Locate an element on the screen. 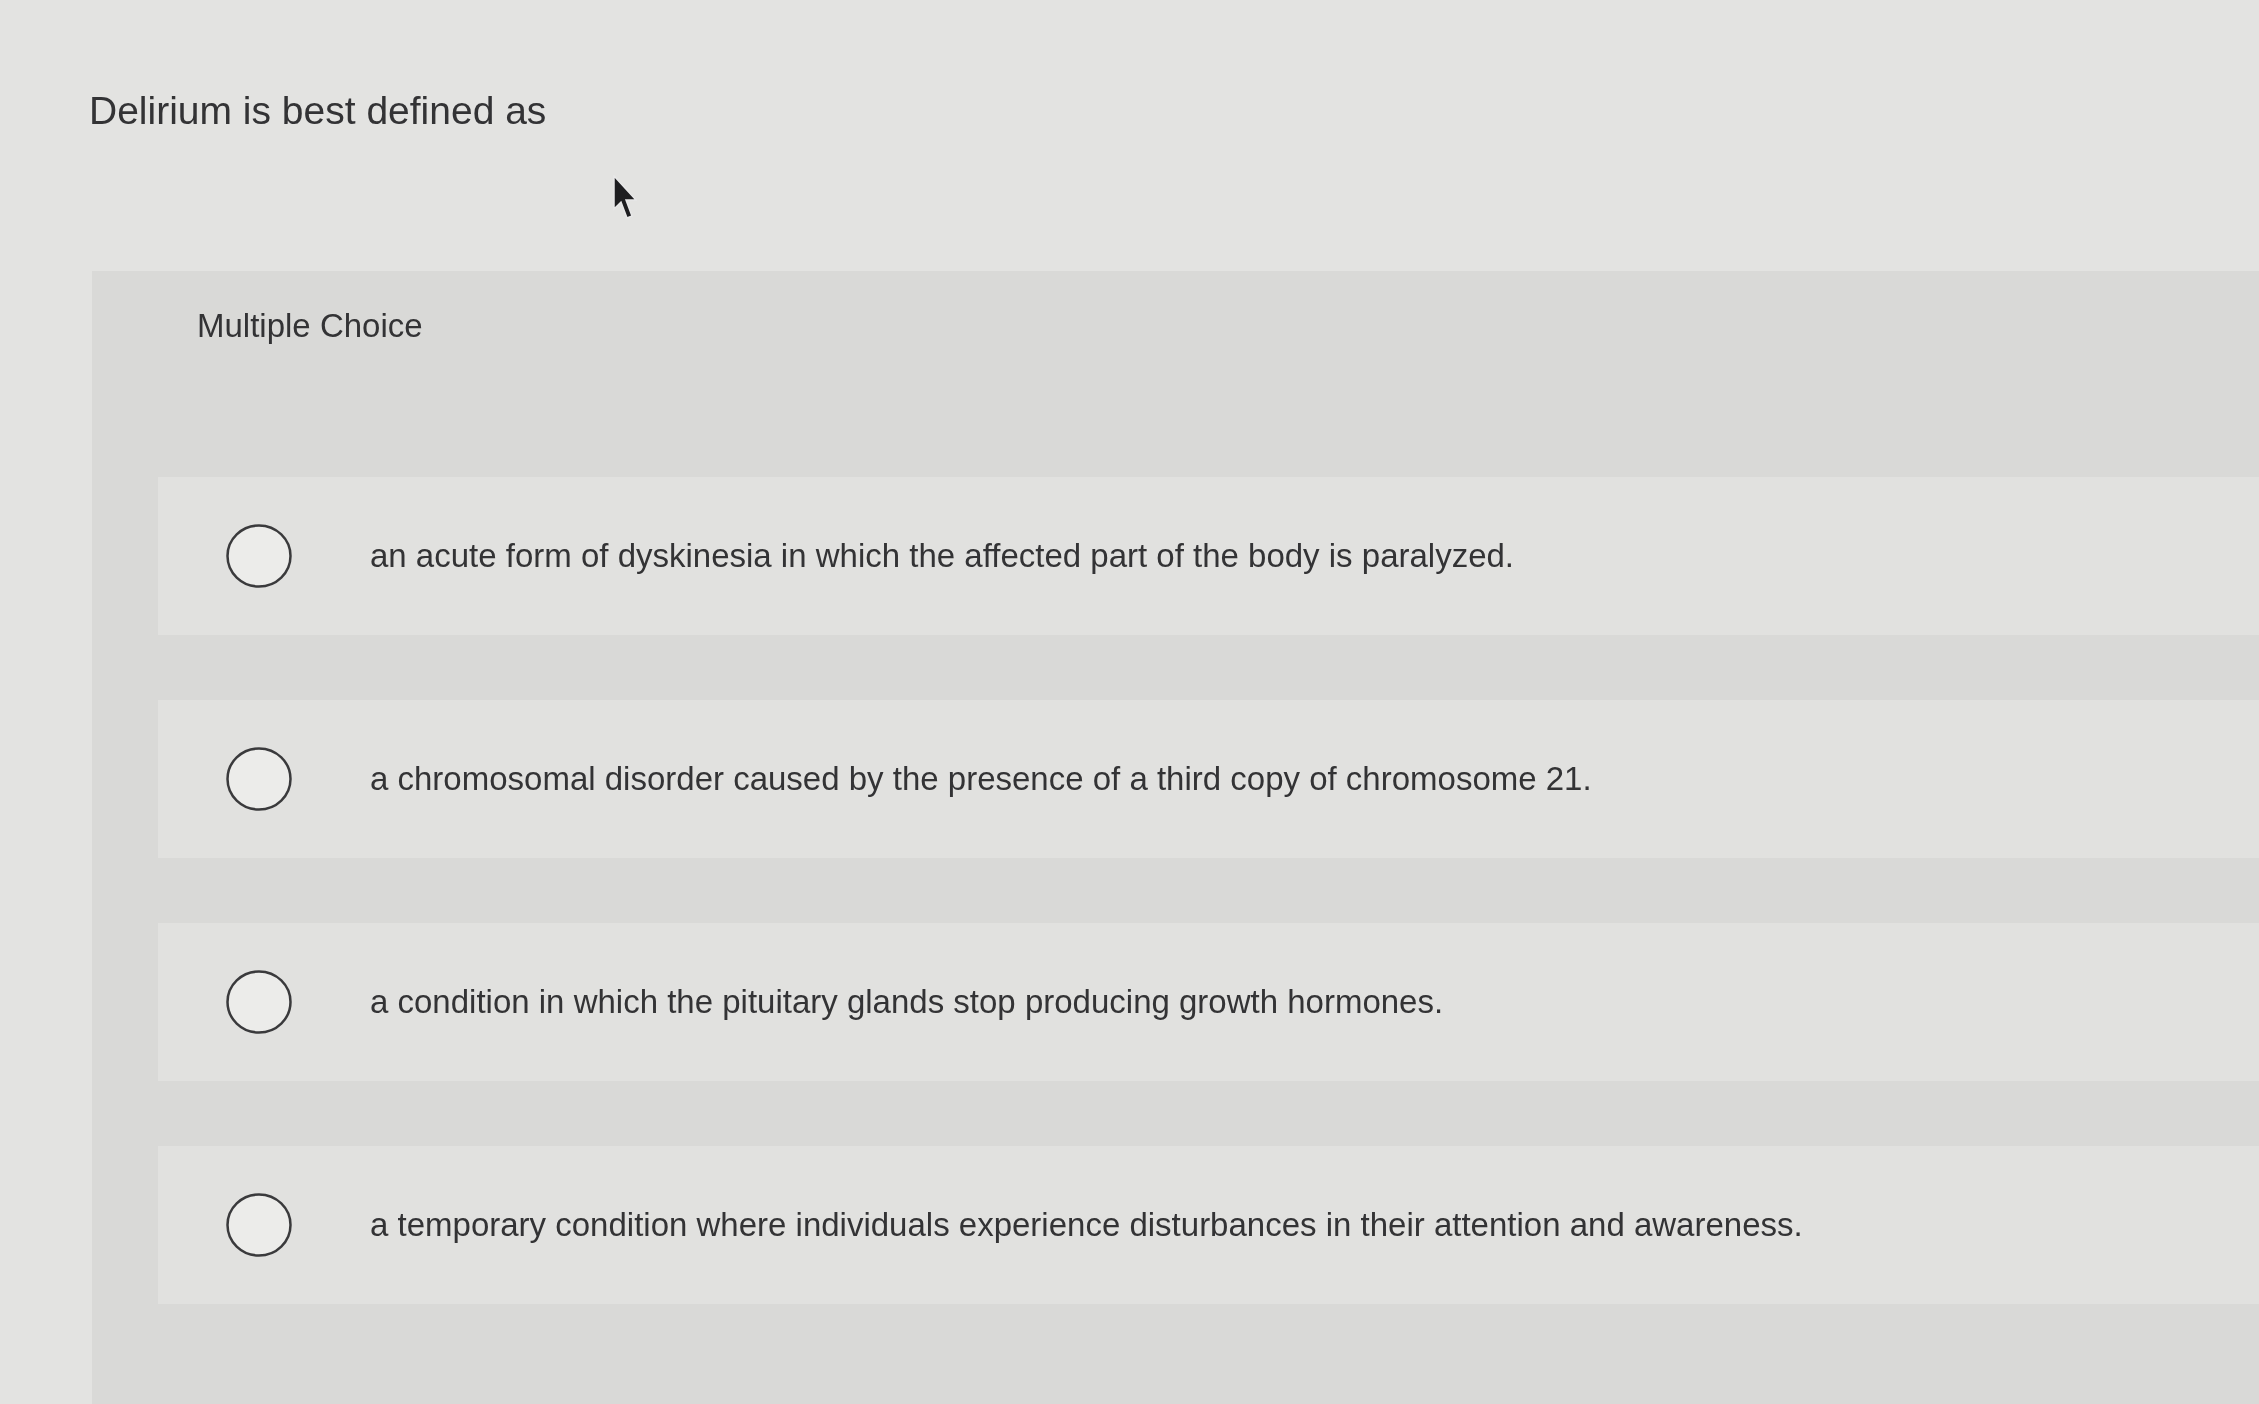  option-text: a chromosomal disorder caused by the presence of a third copy of chromosome 21. is located at coordinates (981, 779).